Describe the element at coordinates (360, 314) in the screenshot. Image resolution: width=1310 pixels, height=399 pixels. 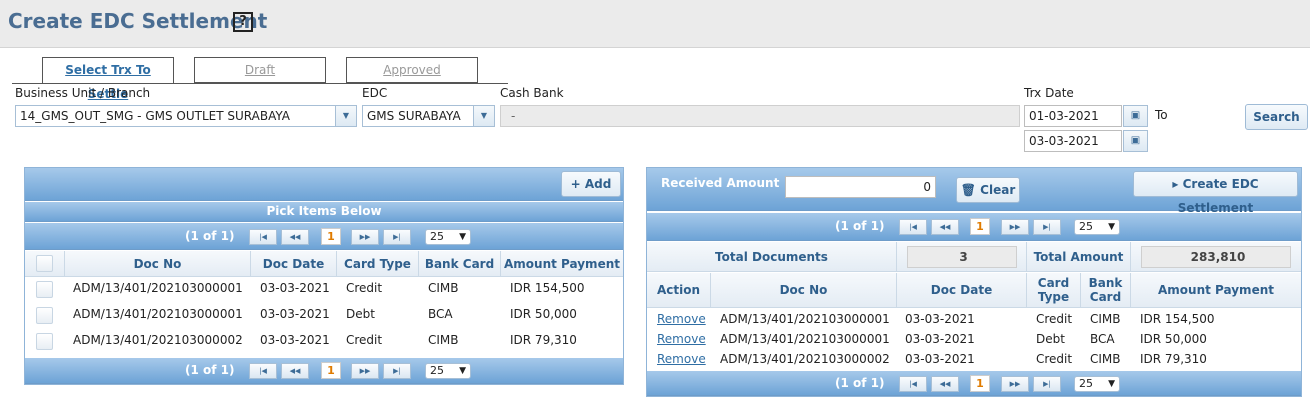
I see `card-type: Debt` at that location.